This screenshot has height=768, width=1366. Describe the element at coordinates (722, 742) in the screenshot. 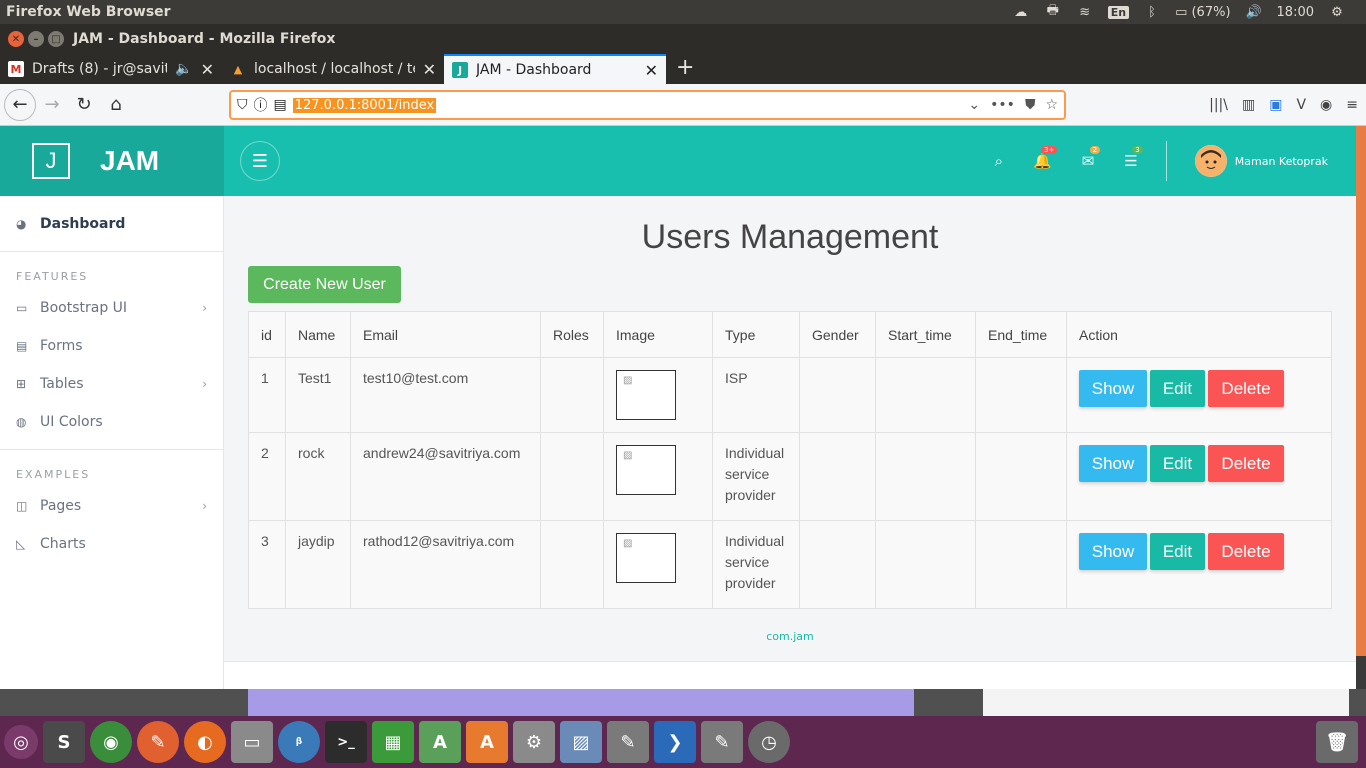

I see `notes-icon: ✎` at that location.